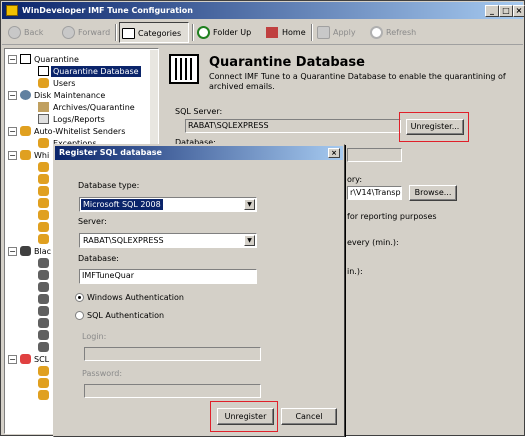  What do you see at coordinates (25, 59) in the screenshot?
I see `quarantine-icon` at bounding box center [25, 59].